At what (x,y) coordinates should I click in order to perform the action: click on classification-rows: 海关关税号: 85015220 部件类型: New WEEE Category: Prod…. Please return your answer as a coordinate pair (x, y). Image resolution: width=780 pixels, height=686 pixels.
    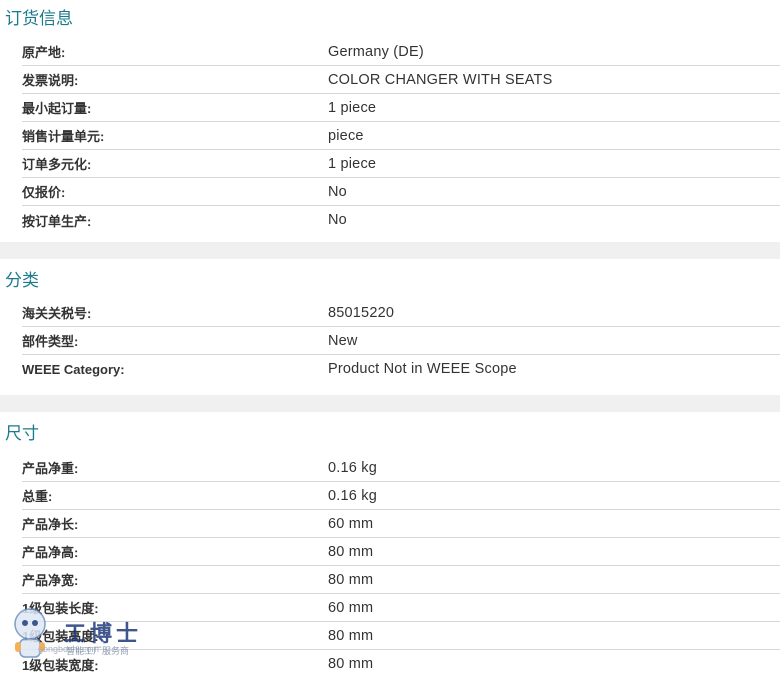
    Looking at the image, I should click on (390, 347).